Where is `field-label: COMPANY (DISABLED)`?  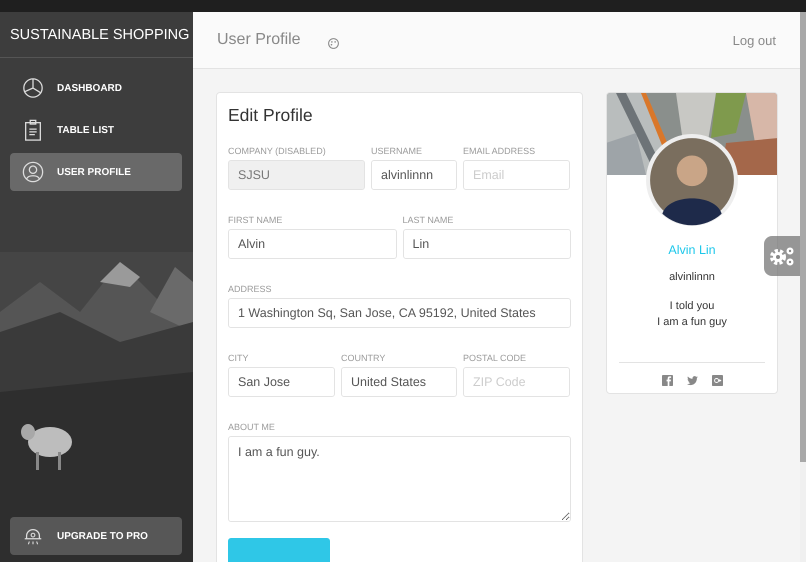
field-label: COMPANY (DISABLED) is located at coordinates (277, 151).